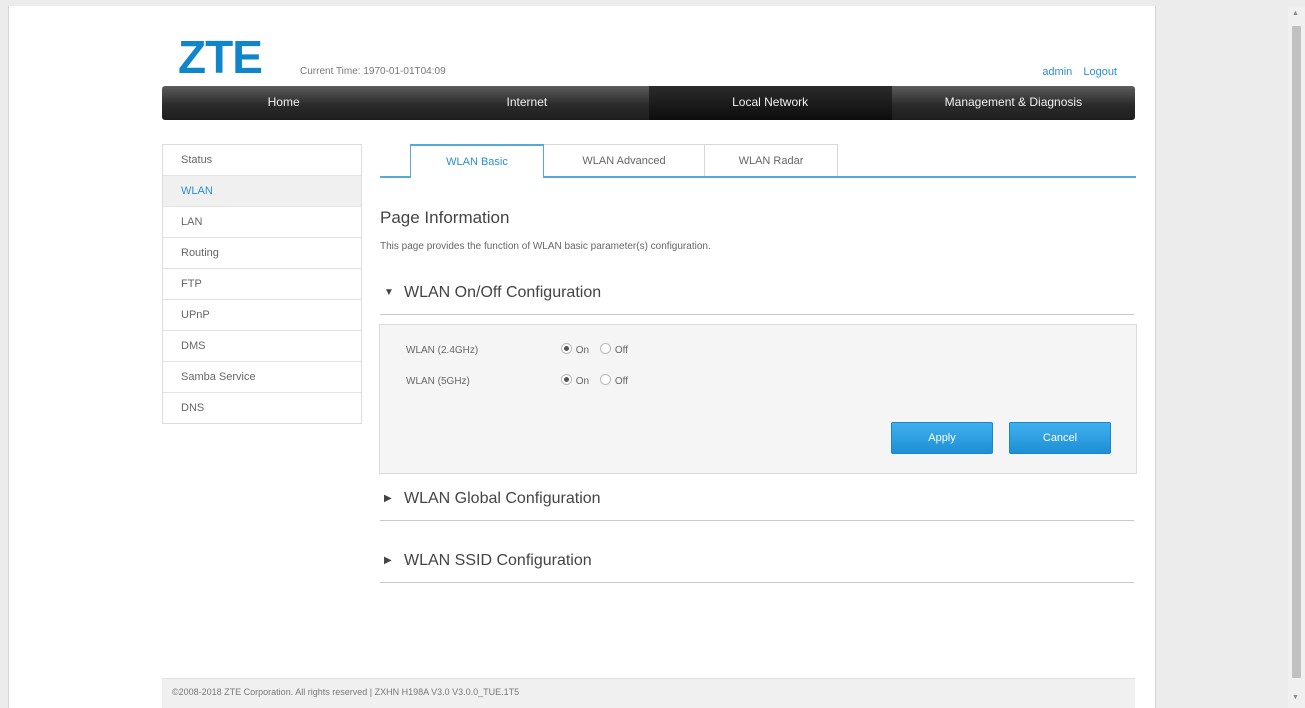 The height and width of the screenshot is (708, 1305). What do you see at coordinates (502, 498) in the screenshot?
I see `section-title: WLAN Global Configuration` at bounding box center [502, 498].